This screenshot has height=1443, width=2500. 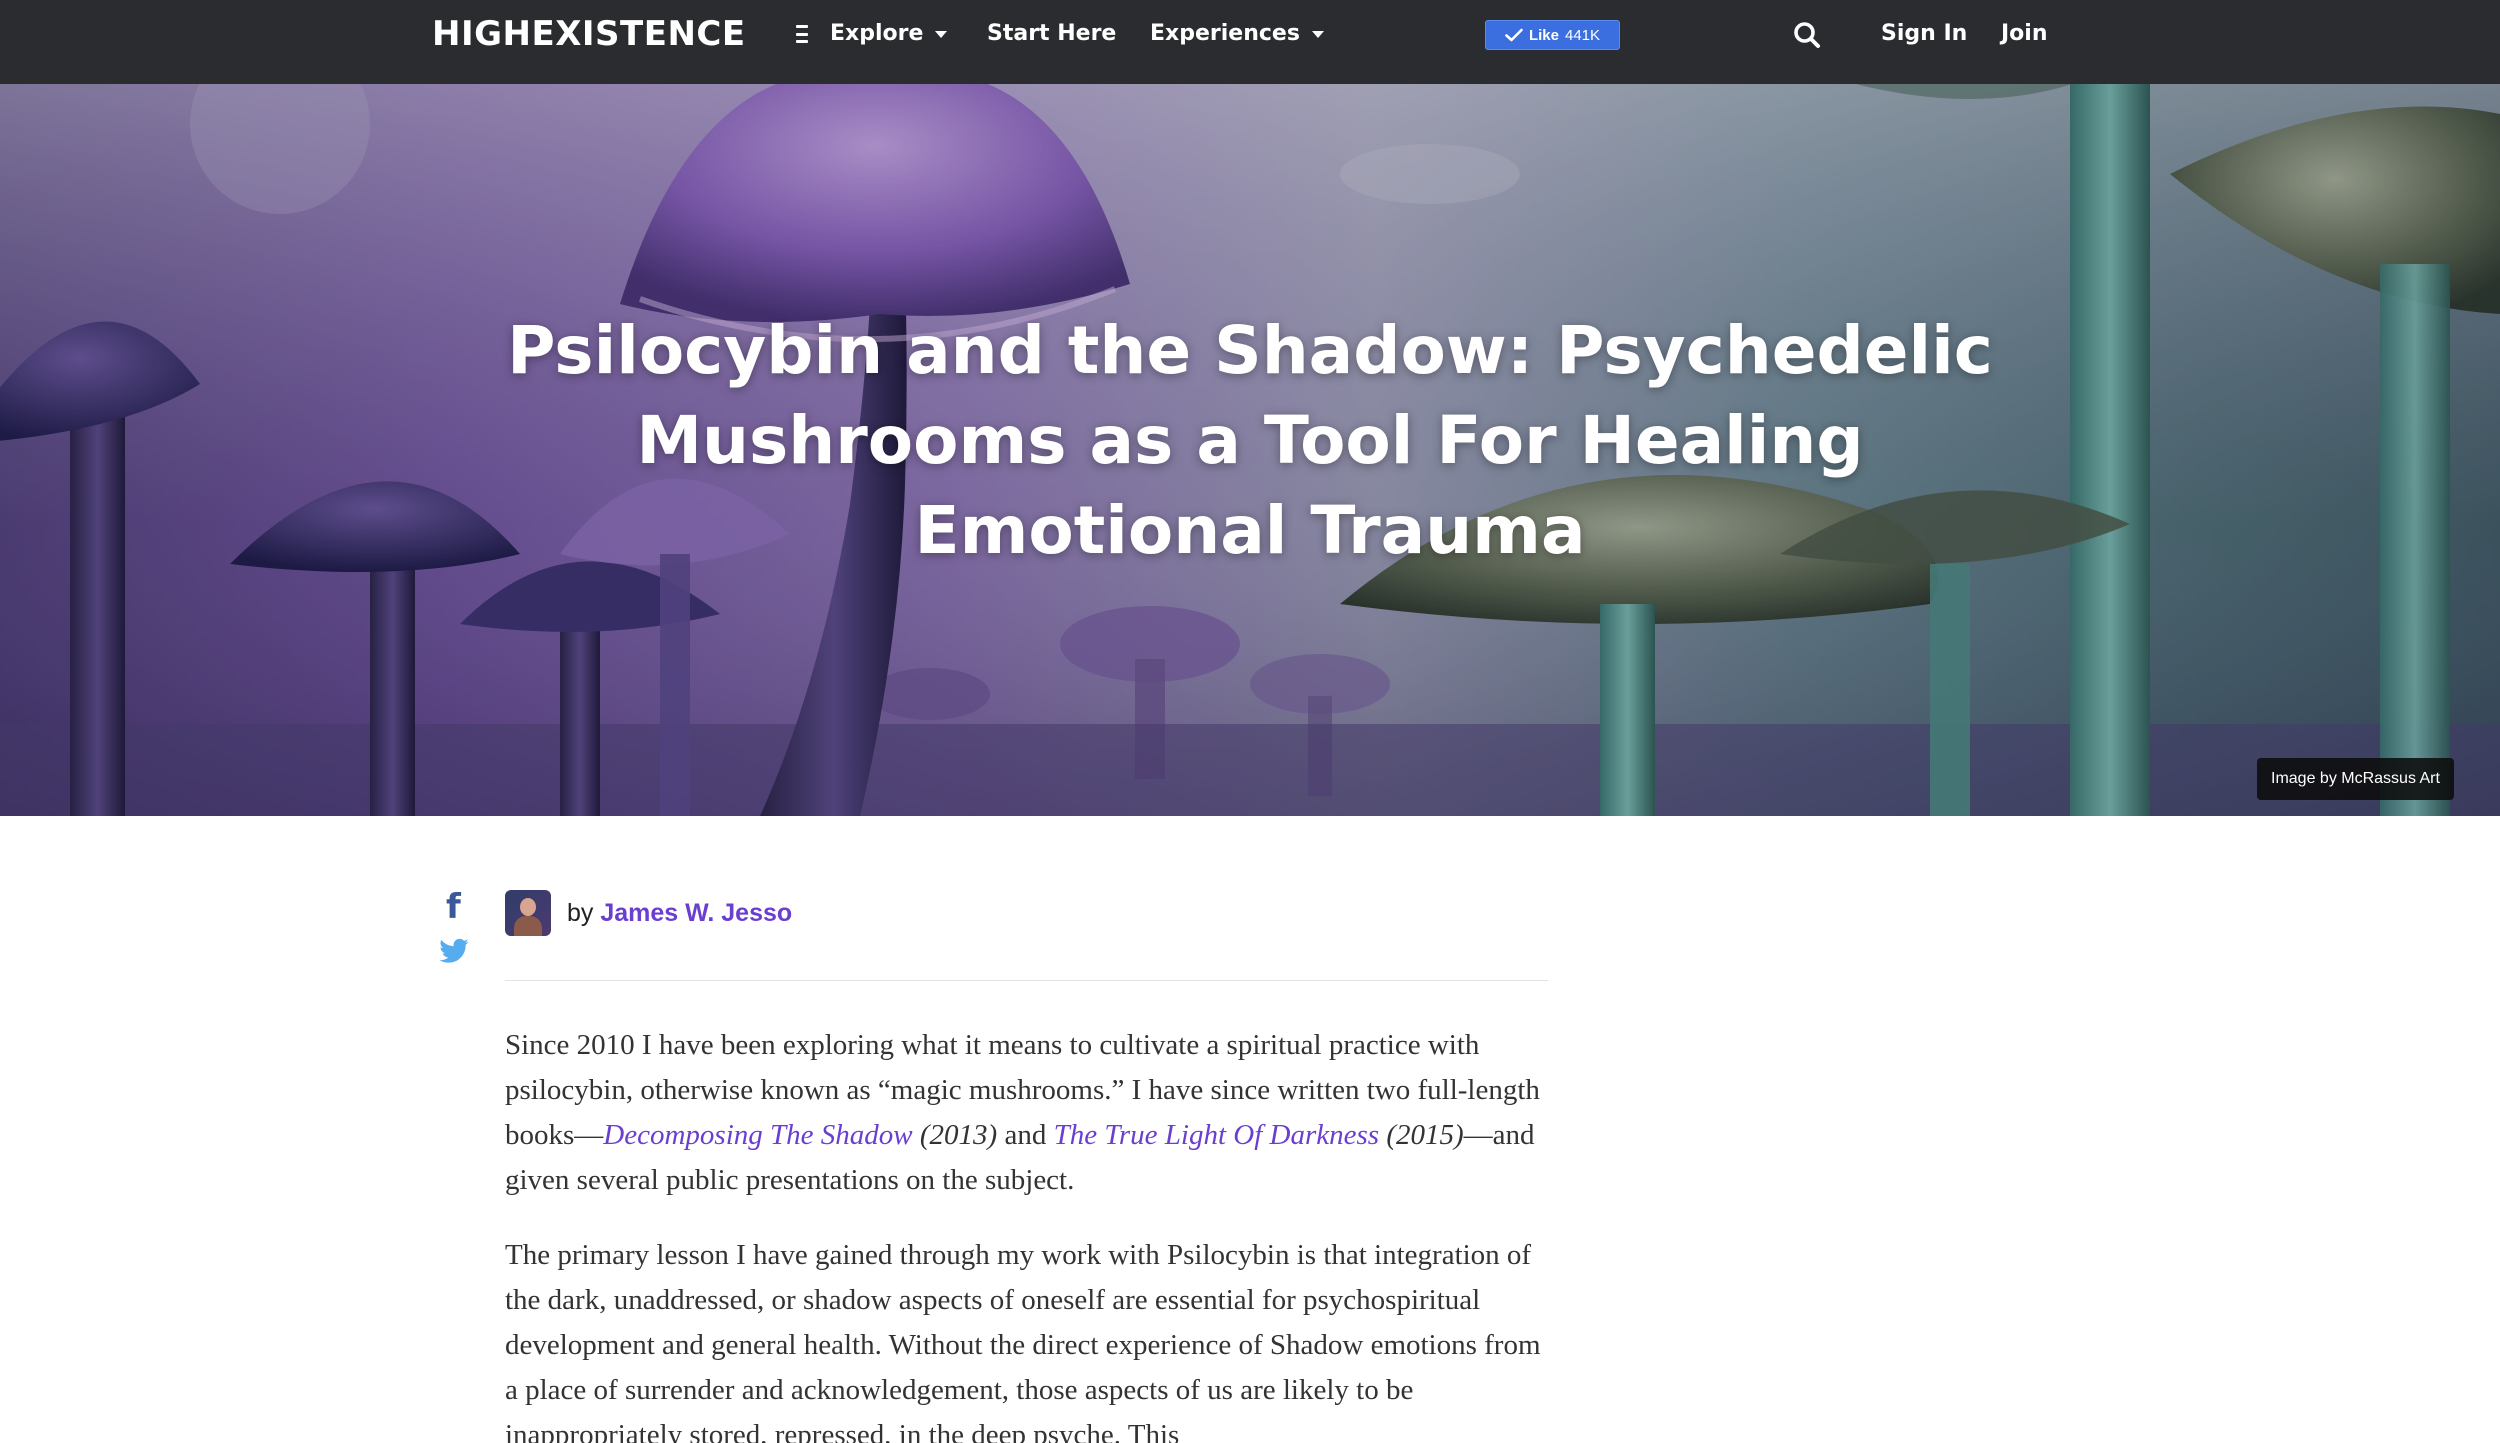 What do you see at coordinates (1582, 35) in the screenshot?
I see `like-count: 441K` at bounding box center [1582, 35].